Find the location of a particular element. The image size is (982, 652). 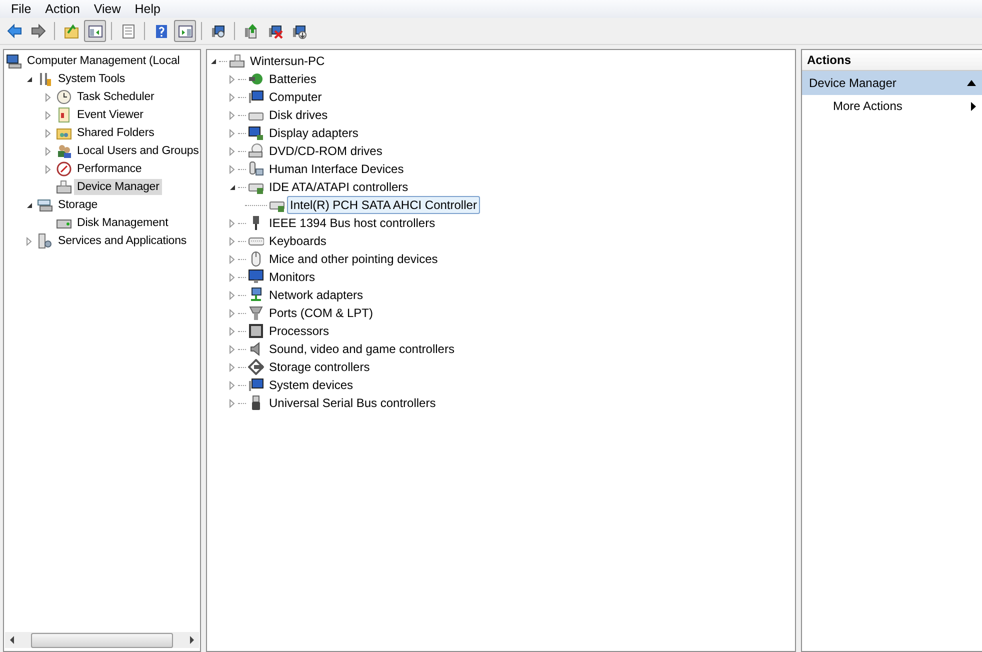

scroll-right-icon is located at coordinates (192, 640).